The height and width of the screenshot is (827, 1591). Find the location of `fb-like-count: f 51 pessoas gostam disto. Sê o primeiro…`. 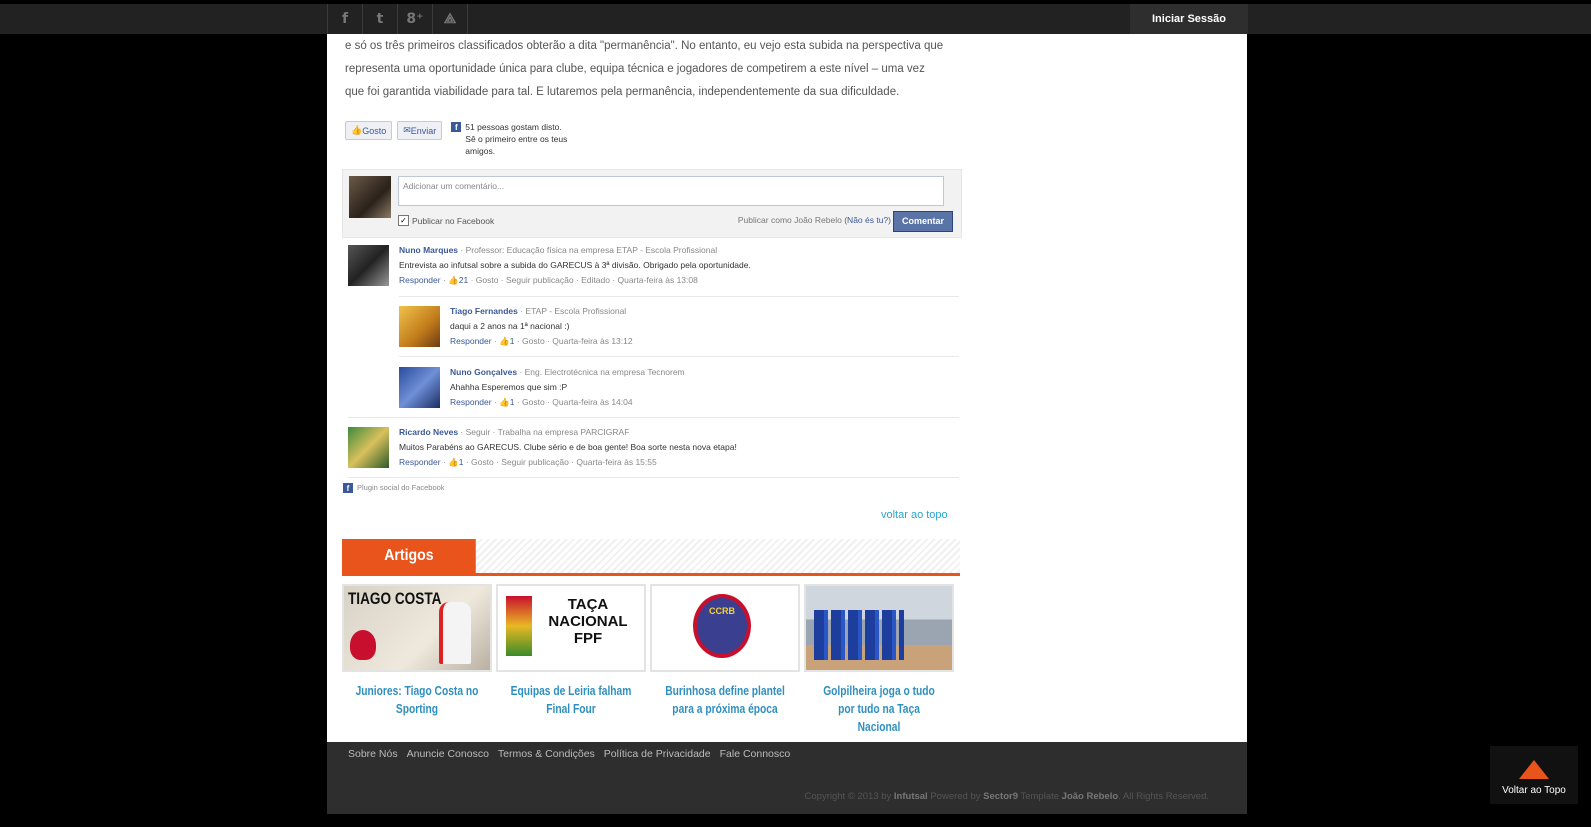

fb-like-count: f 51 pessoas gostam disto. Sê o primeiro… is located at coordinates (511, 139).